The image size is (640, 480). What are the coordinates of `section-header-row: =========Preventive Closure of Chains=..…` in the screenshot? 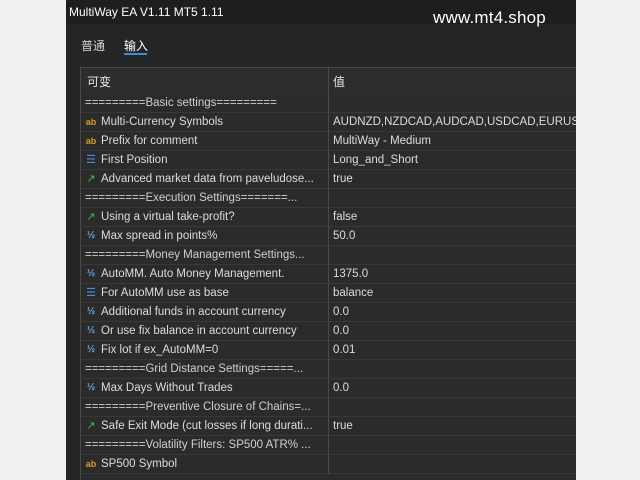 It's located at (328, 407).